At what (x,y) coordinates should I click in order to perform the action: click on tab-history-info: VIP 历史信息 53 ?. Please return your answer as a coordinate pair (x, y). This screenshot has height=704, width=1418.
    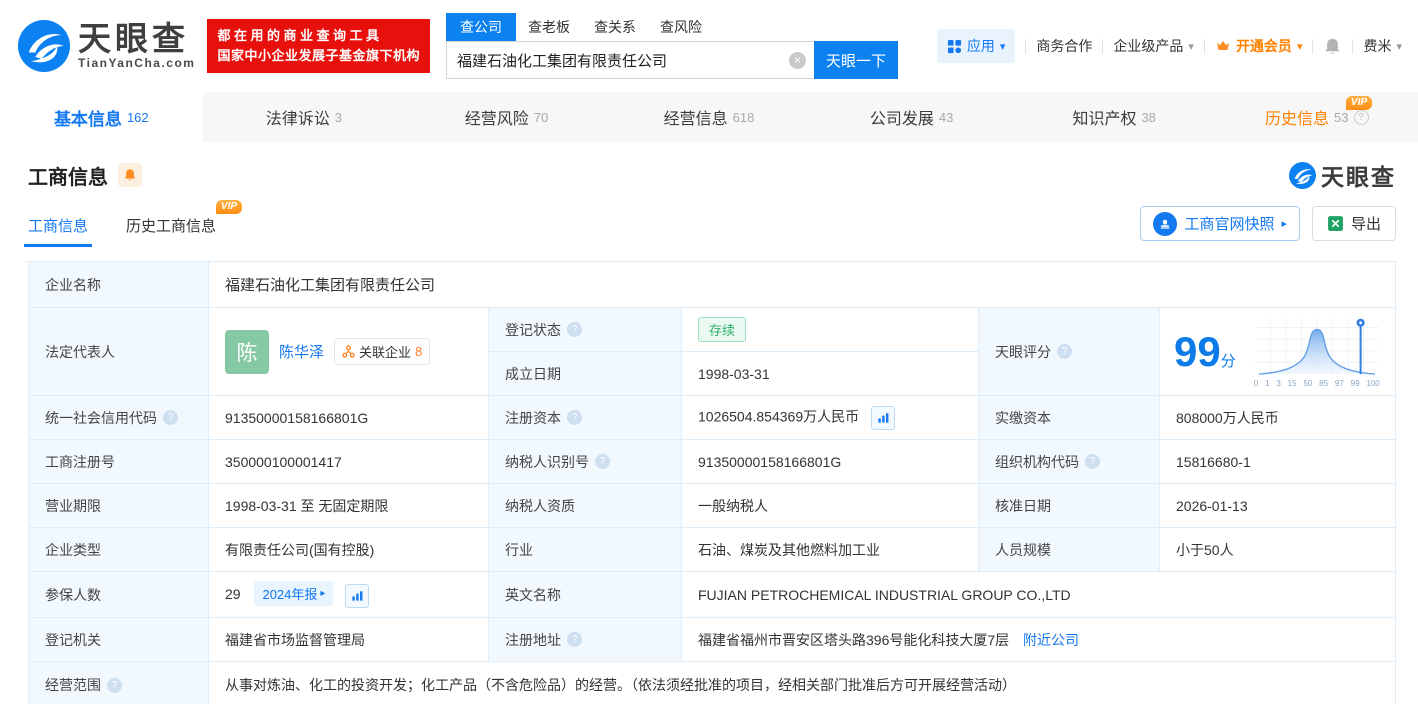
    Looking at the image, I should click on (1316, 117).